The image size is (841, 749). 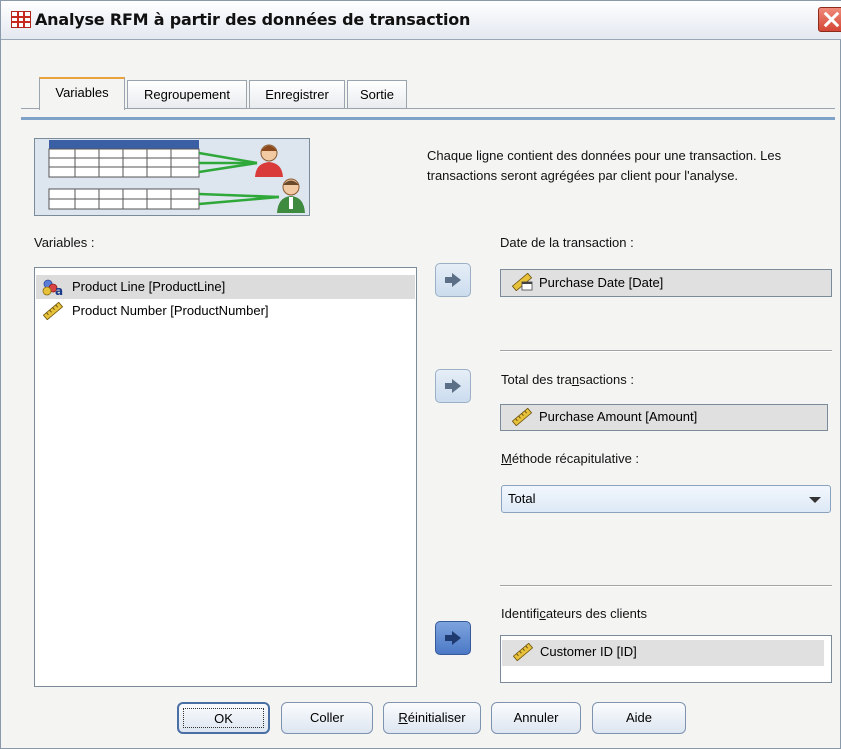 What do you see at coordinates (187, 94) in the screenshot?
I see `tab-regroupement: Regroupement` at bounding box center [187, 94].